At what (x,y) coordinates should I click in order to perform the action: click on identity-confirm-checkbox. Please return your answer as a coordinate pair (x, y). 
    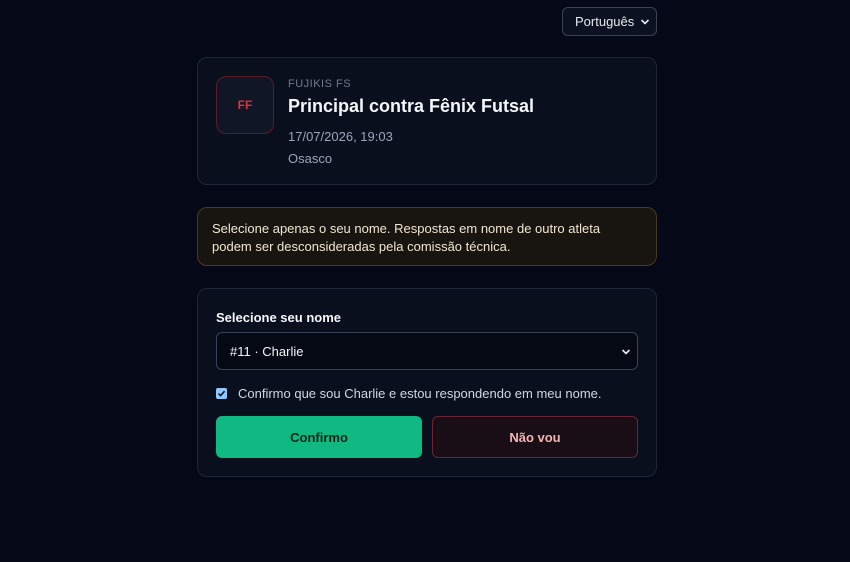
    Looking at the image, I should click on (221, 393).